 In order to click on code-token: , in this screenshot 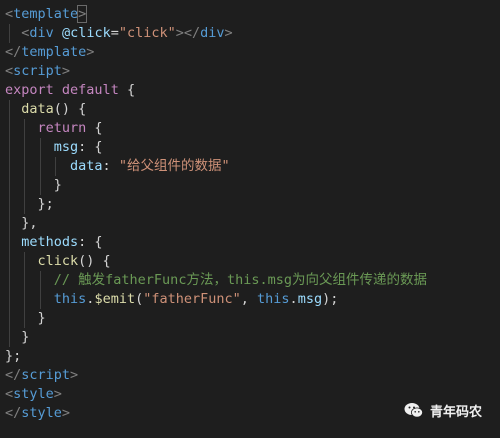, I will do `click(249, 299)`.